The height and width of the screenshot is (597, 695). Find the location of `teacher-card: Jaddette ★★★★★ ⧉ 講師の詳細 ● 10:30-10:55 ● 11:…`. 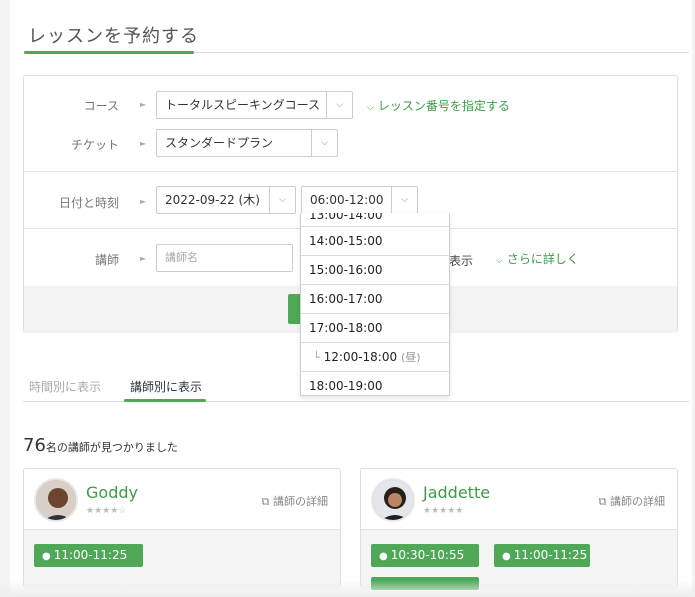

teacher-card: Jaddette ★★★★★ ⧉ 講師の詳細 ● 10:30-10:55 ● 11:… is located at coordinates (519, 529).